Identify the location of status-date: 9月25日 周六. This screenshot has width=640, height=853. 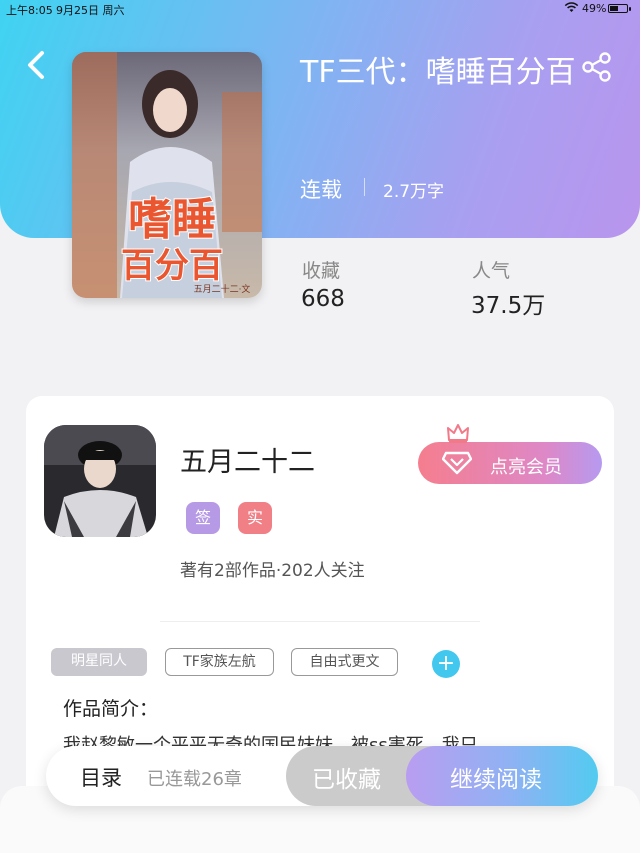
(90, 10).